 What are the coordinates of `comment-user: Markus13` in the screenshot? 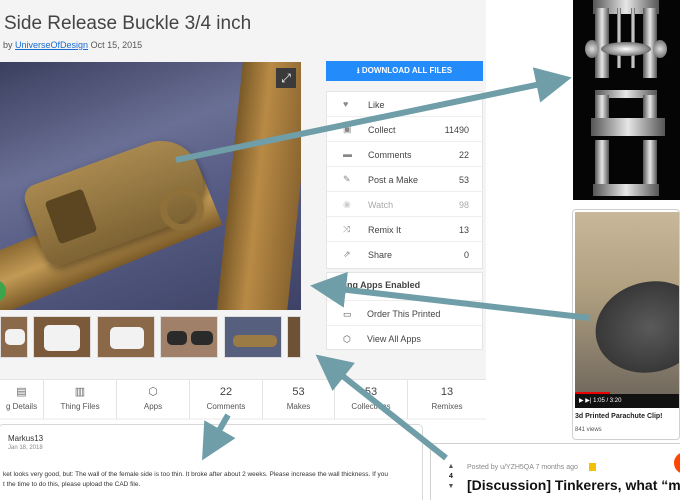 It's located at (25, 438).